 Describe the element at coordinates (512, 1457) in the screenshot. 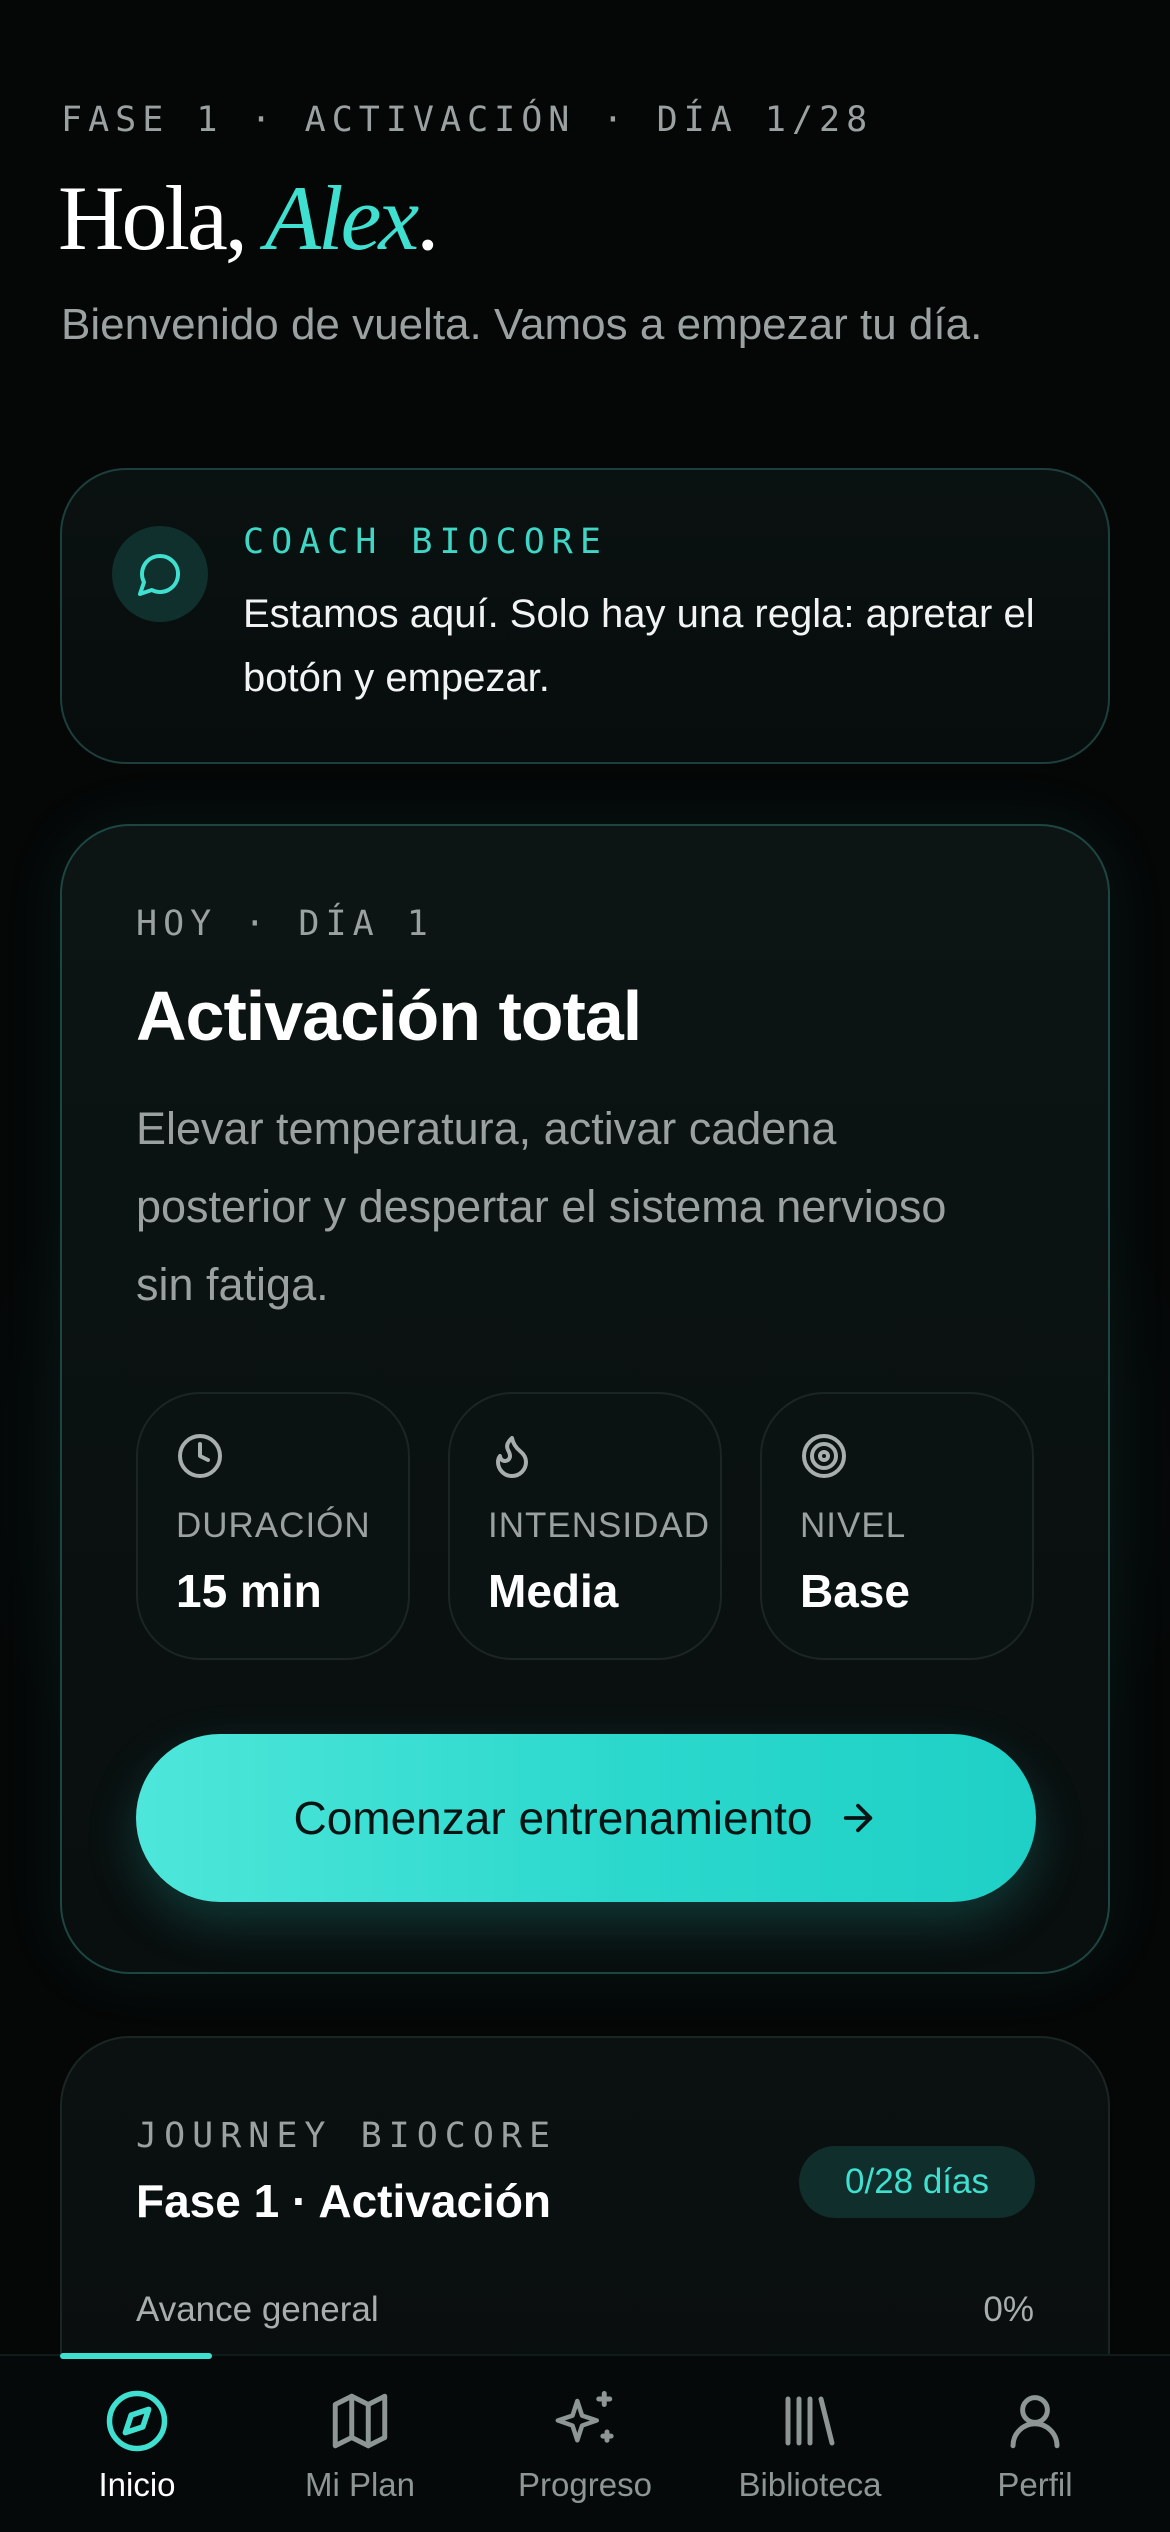

I see `flame-icon` at that location.